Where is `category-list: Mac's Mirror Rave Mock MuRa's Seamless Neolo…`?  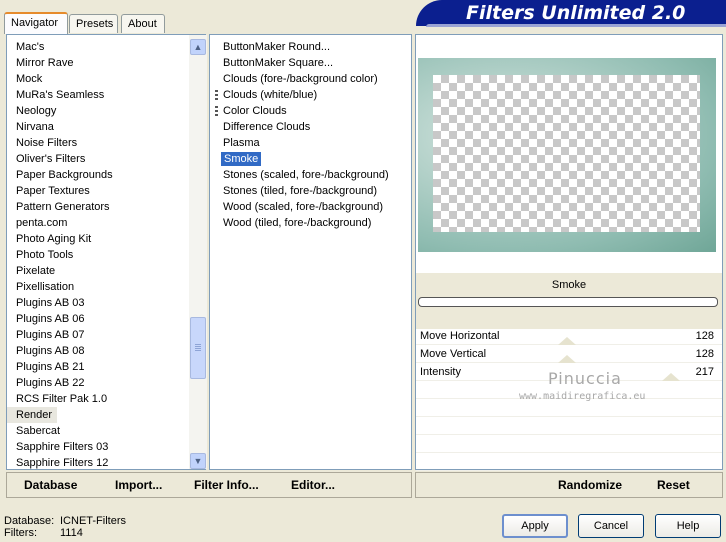 category-list: Mac's Mirror Rave Mock MuRa's Seamless Neolo… is located at coordinates (60, 255).